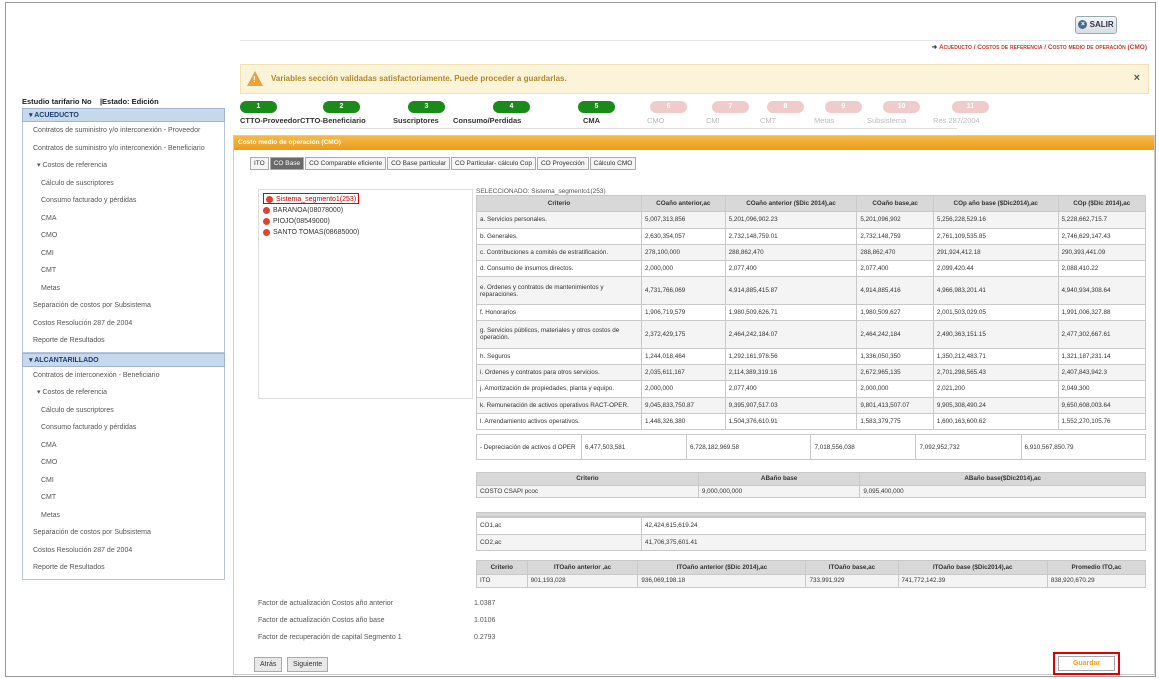  What do you see at coordinates (426, 107) in the screenshot?
I see `step-3-marker: 3` at bounding box center [426, 107].